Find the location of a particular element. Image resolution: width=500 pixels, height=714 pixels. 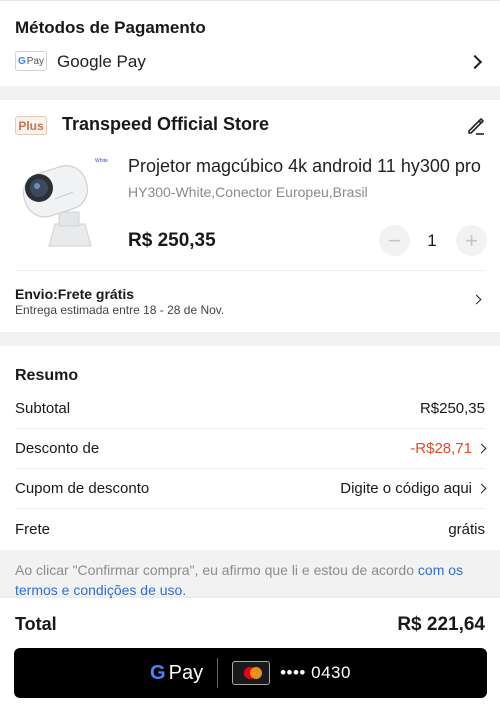

summary-row-label: Cupom de desconto is located at coordinates (82, 488).